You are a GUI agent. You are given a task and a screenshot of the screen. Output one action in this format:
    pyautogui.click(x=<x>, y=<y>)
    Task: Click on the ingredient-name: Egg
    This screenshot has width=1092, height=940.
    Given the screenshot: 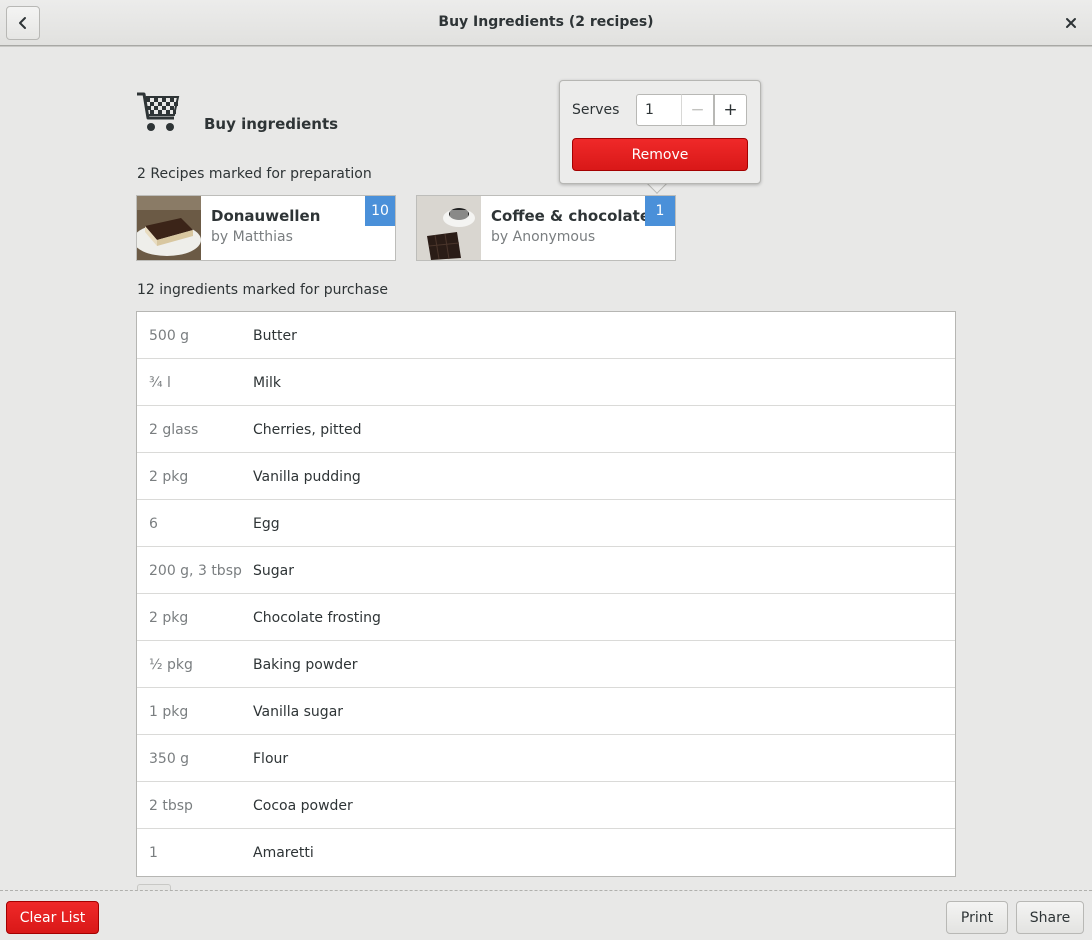 What is the action you would take?
    pyautogui.click(x=266, y=524)
    